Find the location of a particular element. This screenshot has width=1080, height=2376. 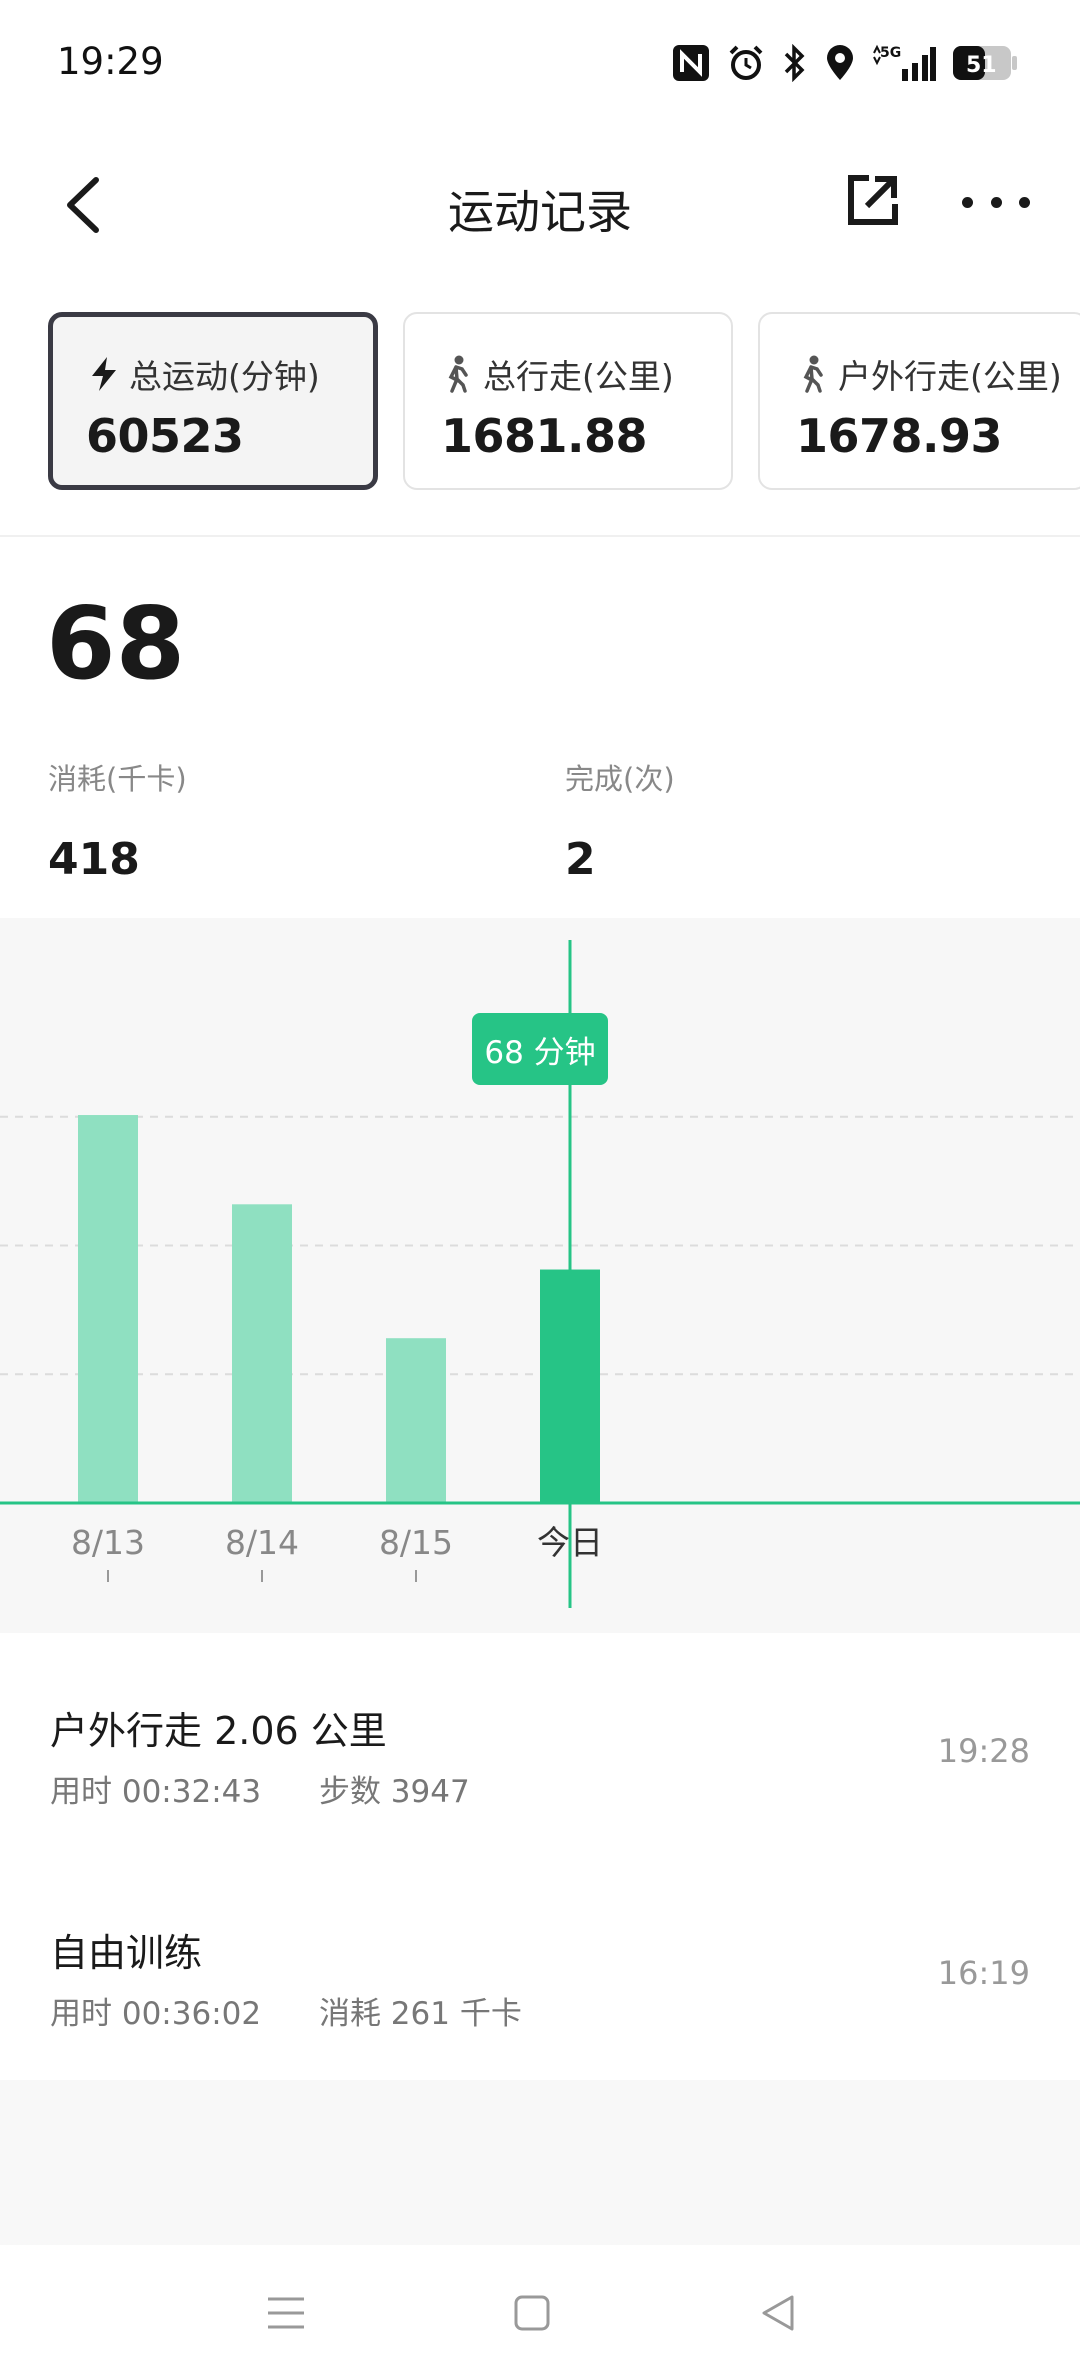

chart-tooltip: 68 分钟 is located at coordinates (540, 1049).